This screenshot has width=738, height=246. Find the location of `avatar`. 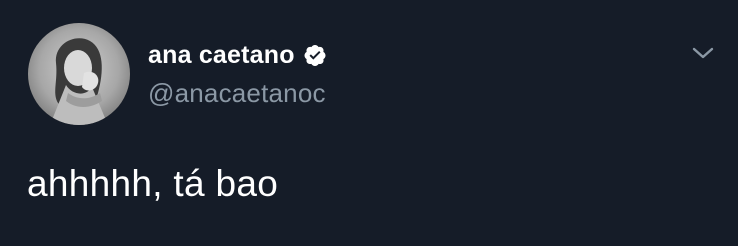

avatar is located at coordinates (79, 74).